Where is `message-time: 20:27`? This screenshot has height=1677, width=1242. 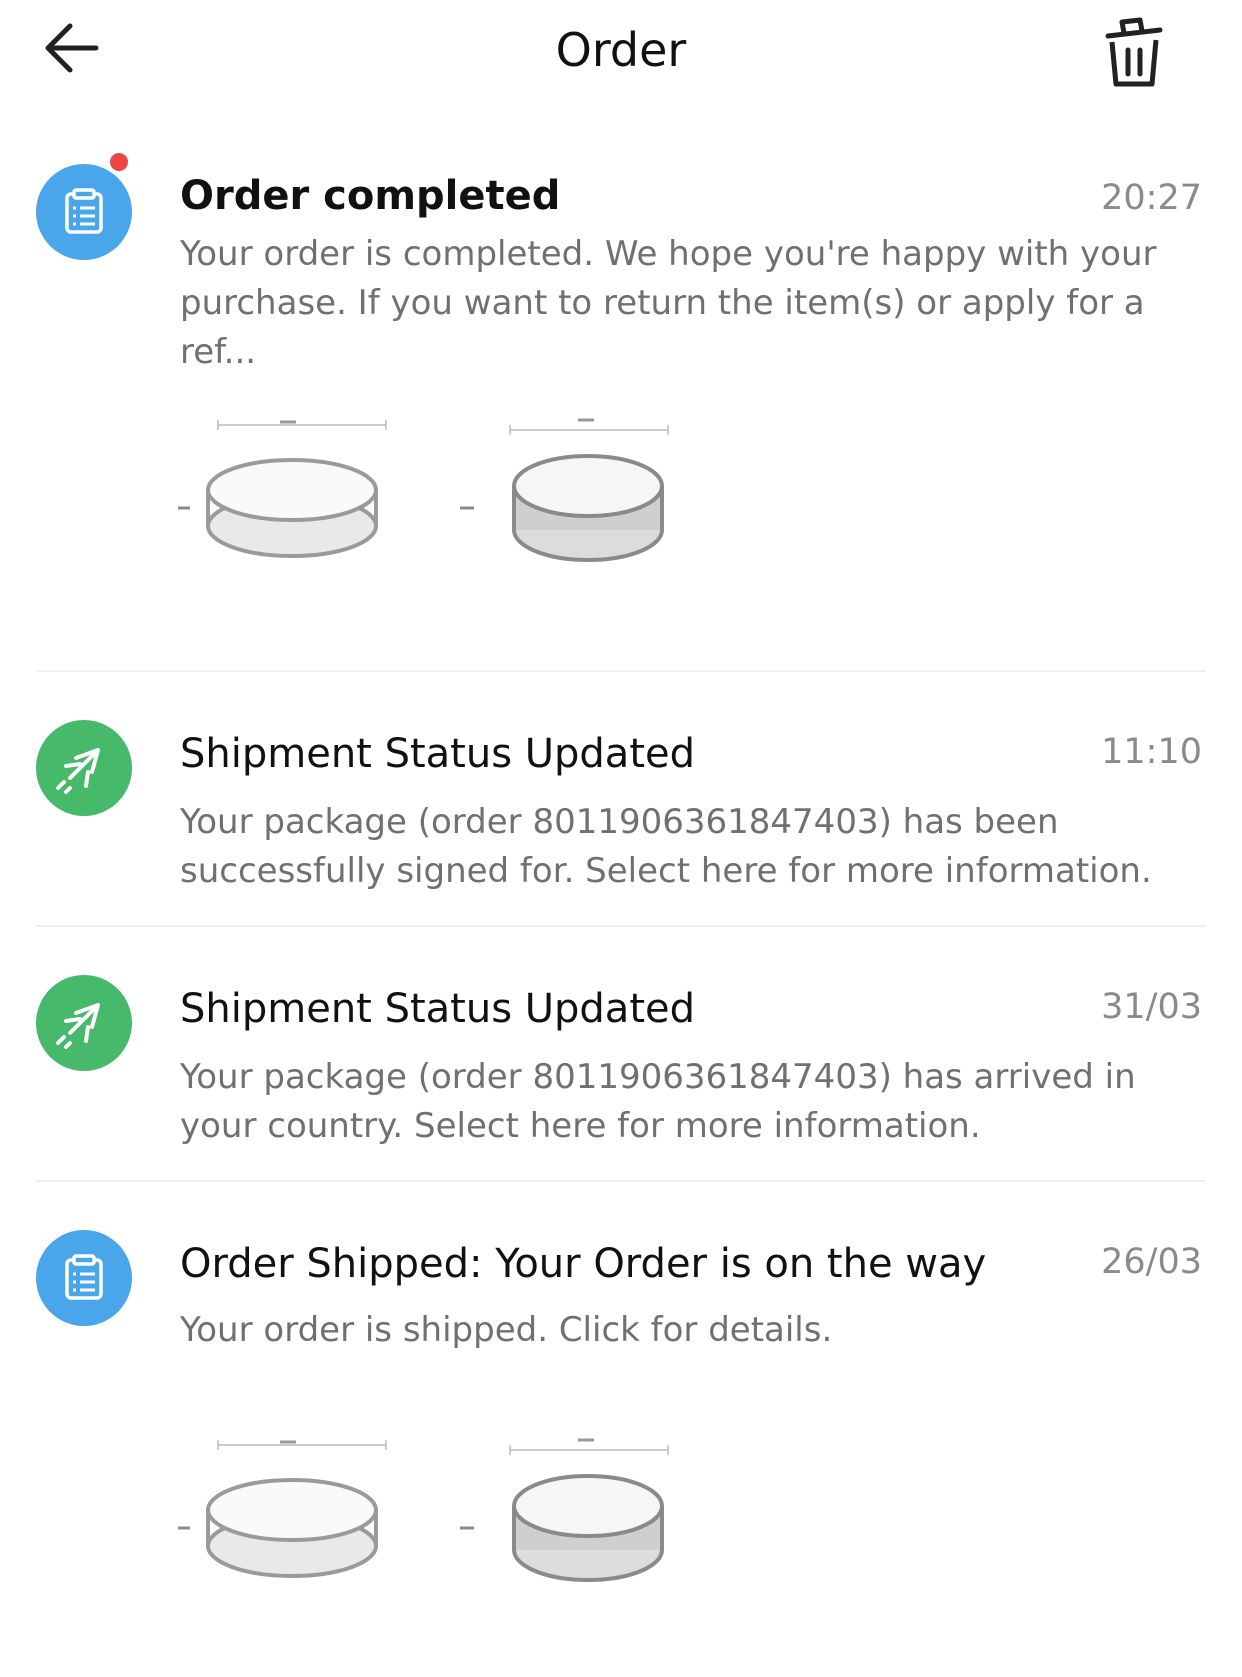 message-time: 20:27 is located at coordinates (1151, 198).